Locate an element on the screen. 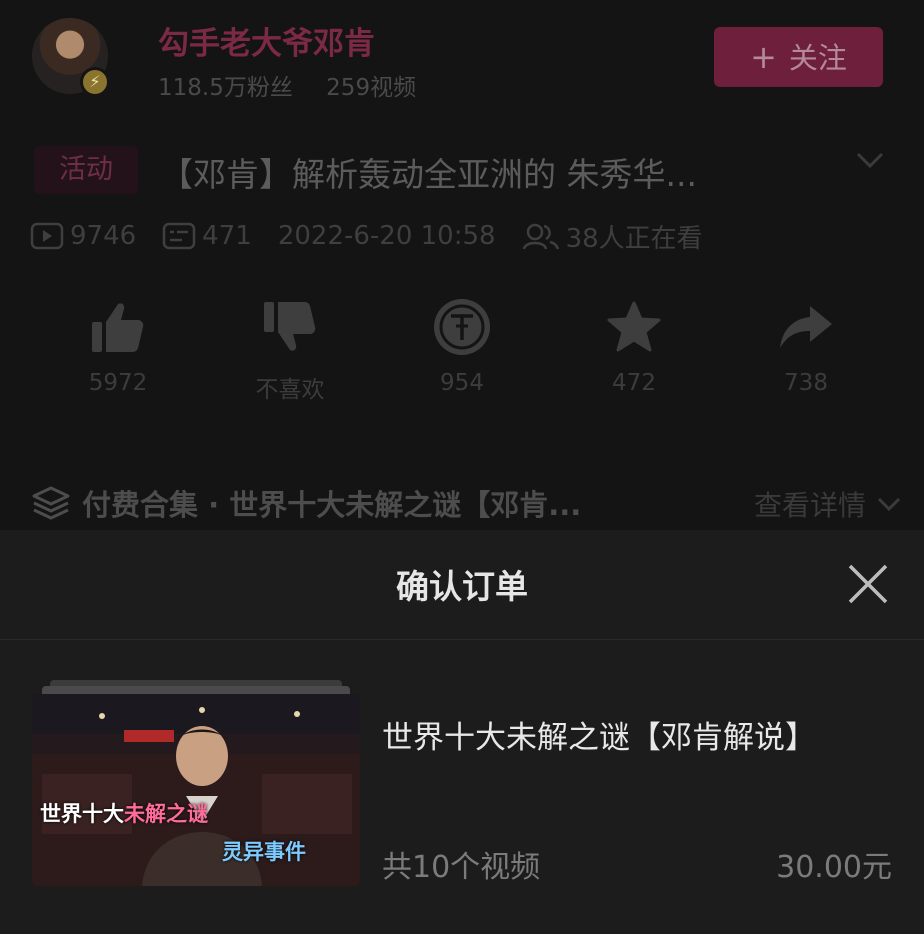 The height and width of the screenshot is (934, 924). author-name: 勾手老大爷邓肯 is located at coordinates (266, 40).